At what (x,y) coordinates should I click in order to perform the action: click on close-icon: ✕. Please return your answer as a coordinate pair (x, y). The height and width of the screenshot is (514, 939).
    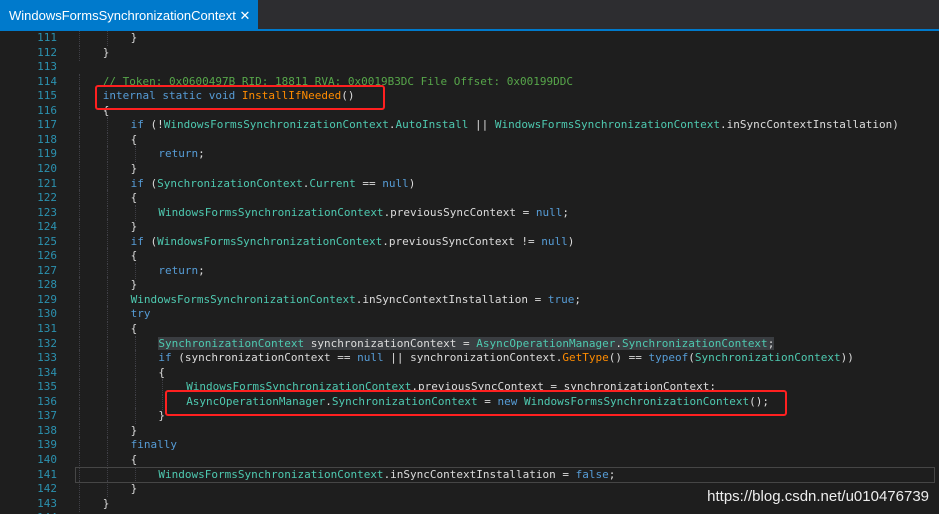
    Looking at the image, I should click on (245, 15).